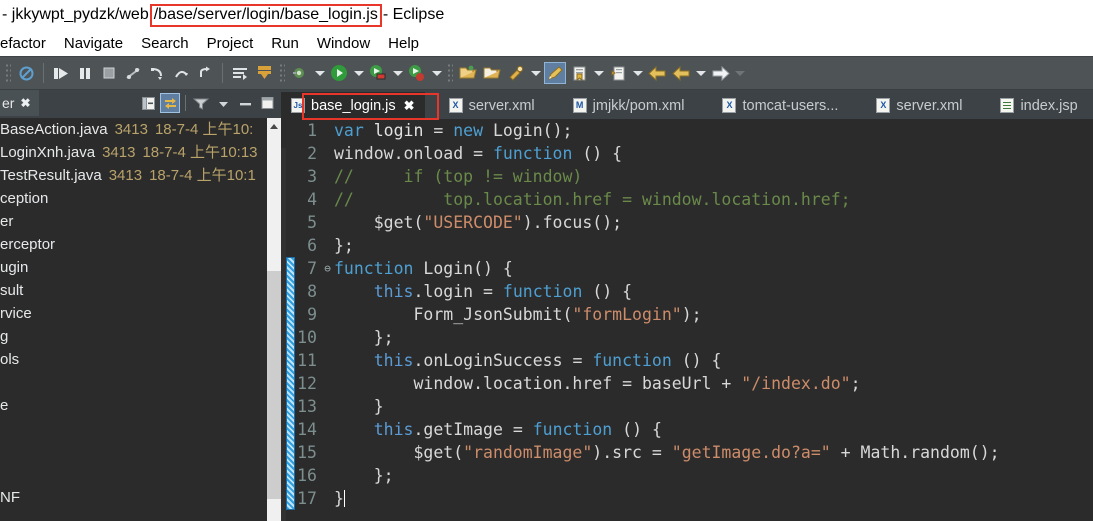 Image resolution: width=1093 pixels, height=521 pixels. What do you see at coordinates (378, 73) in the screenshot?
I see `coverage-icon` at bounding box center [378, 73].